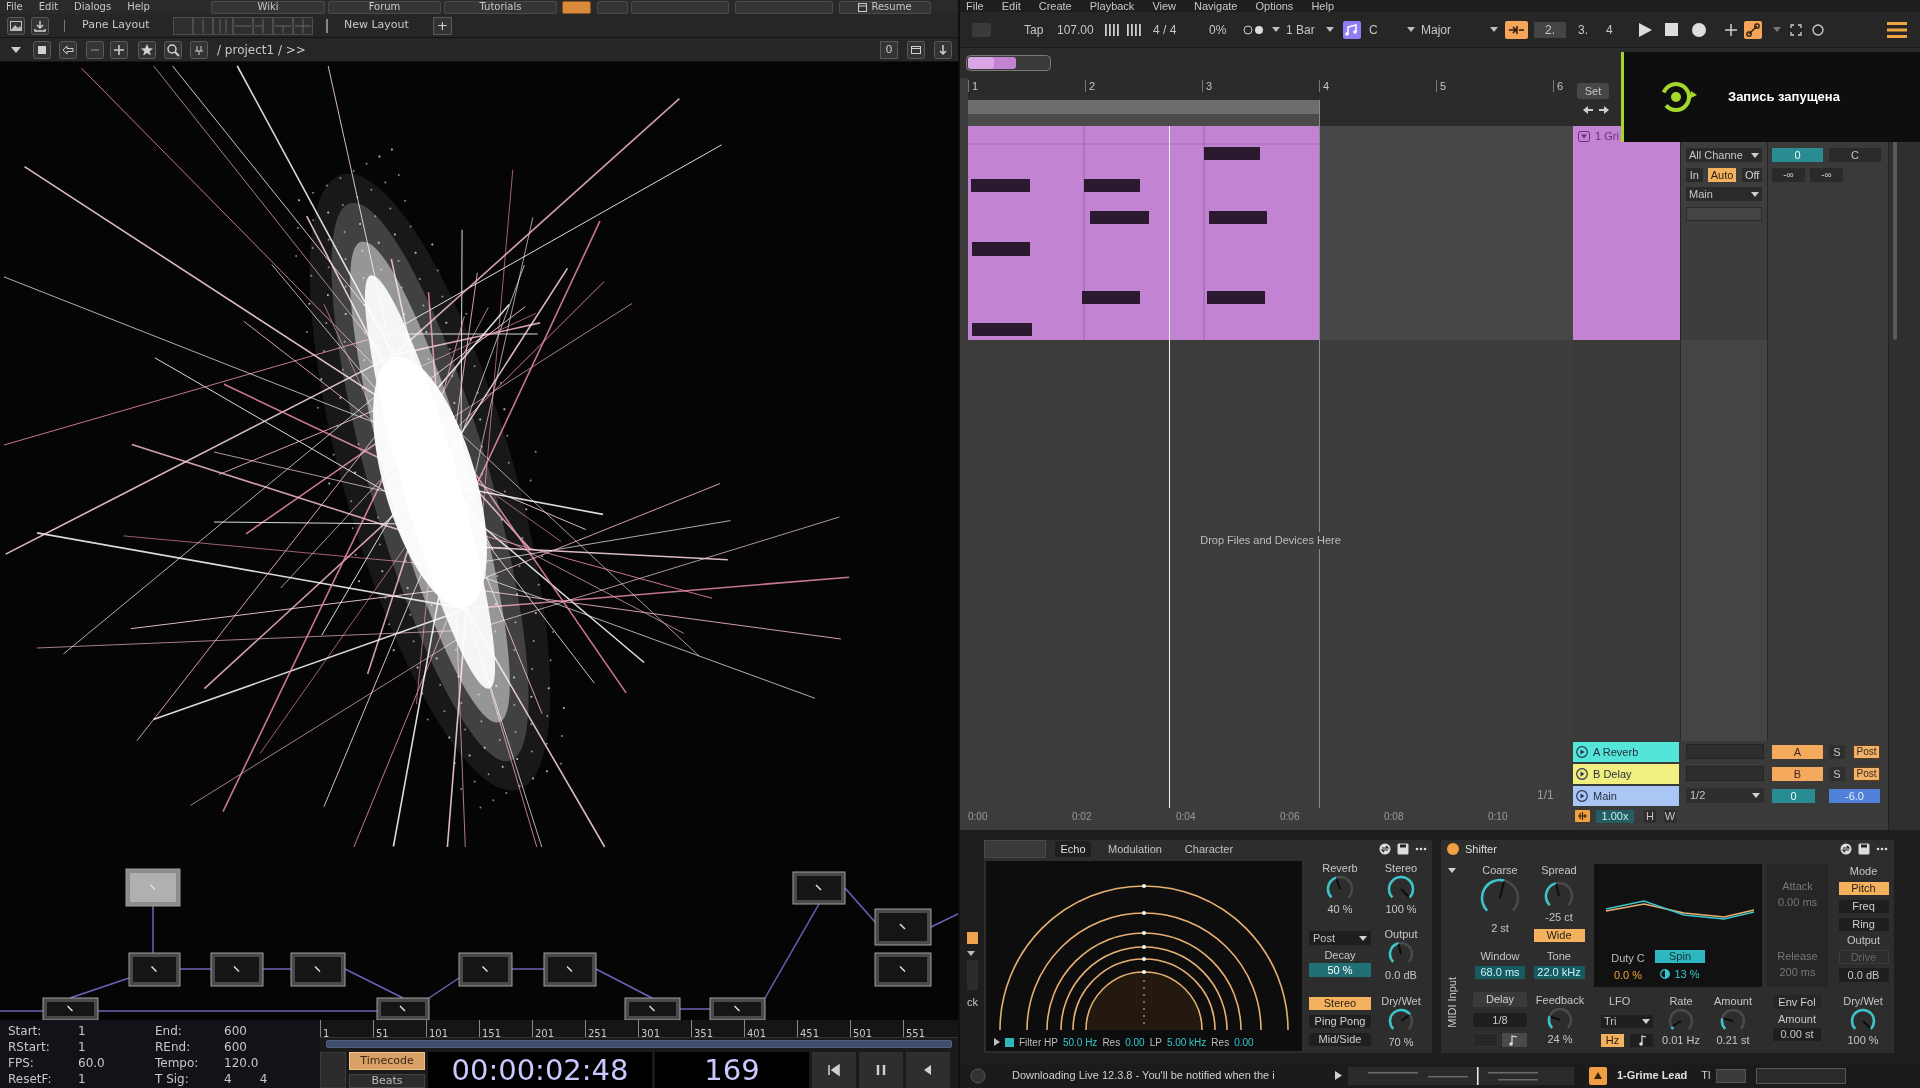  I want to click on position-field: 2., so click(1550, 29).